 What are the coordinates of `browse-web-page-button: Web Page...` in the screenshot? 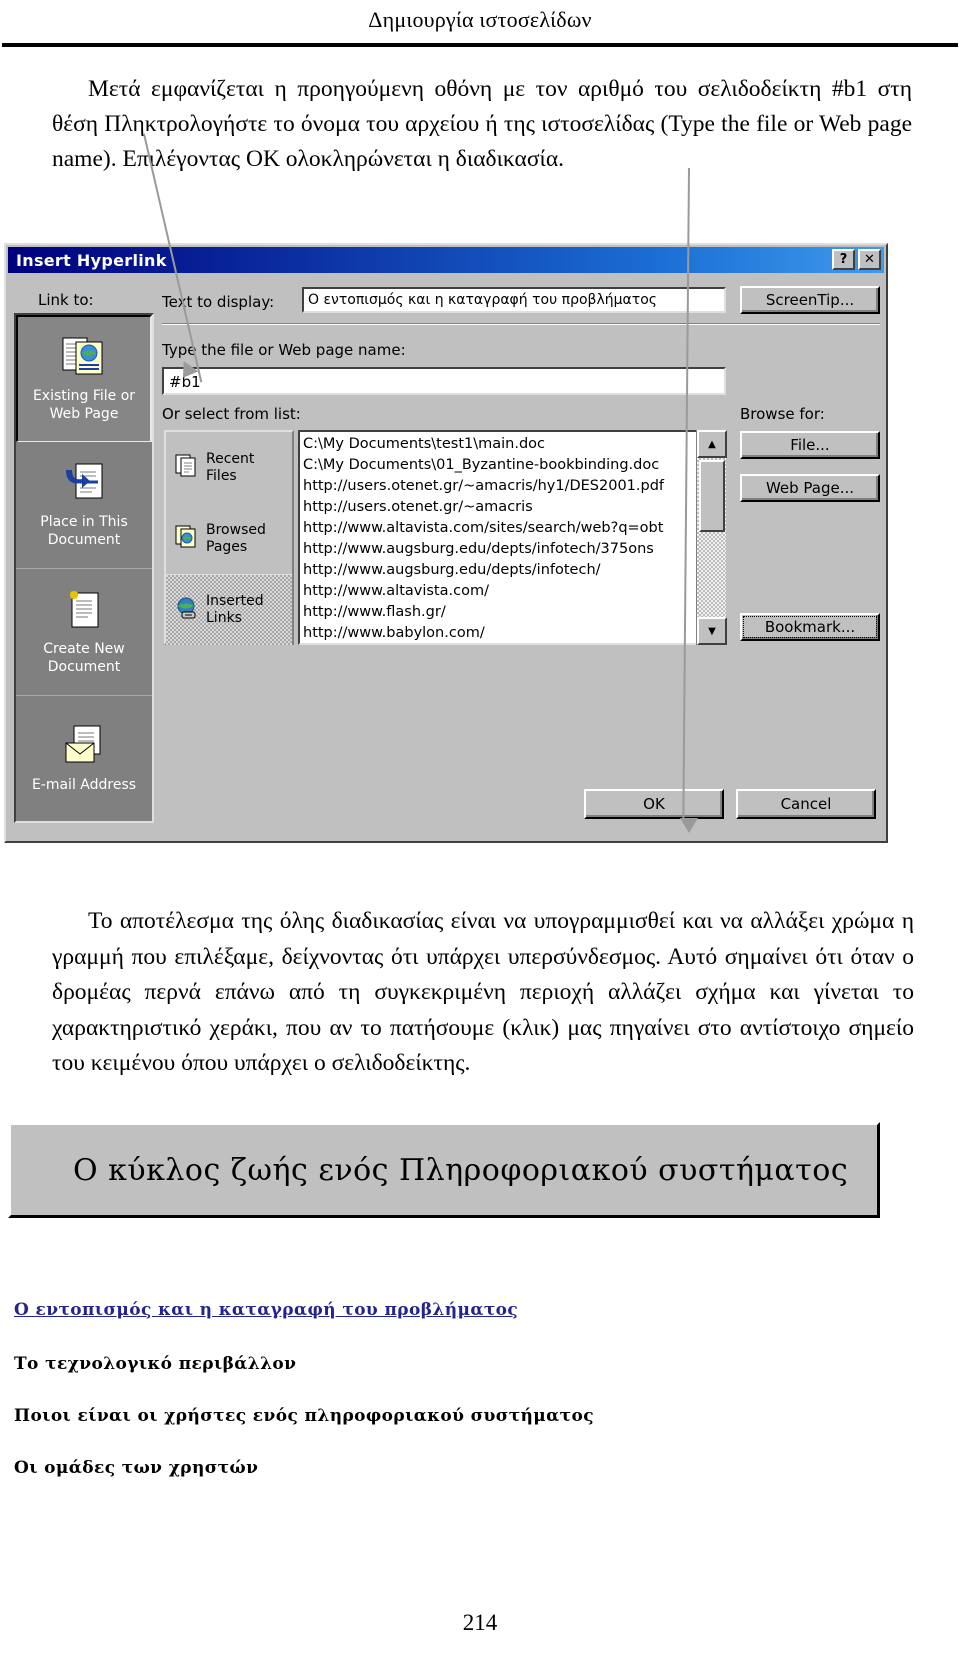 It's located at (810, 488).